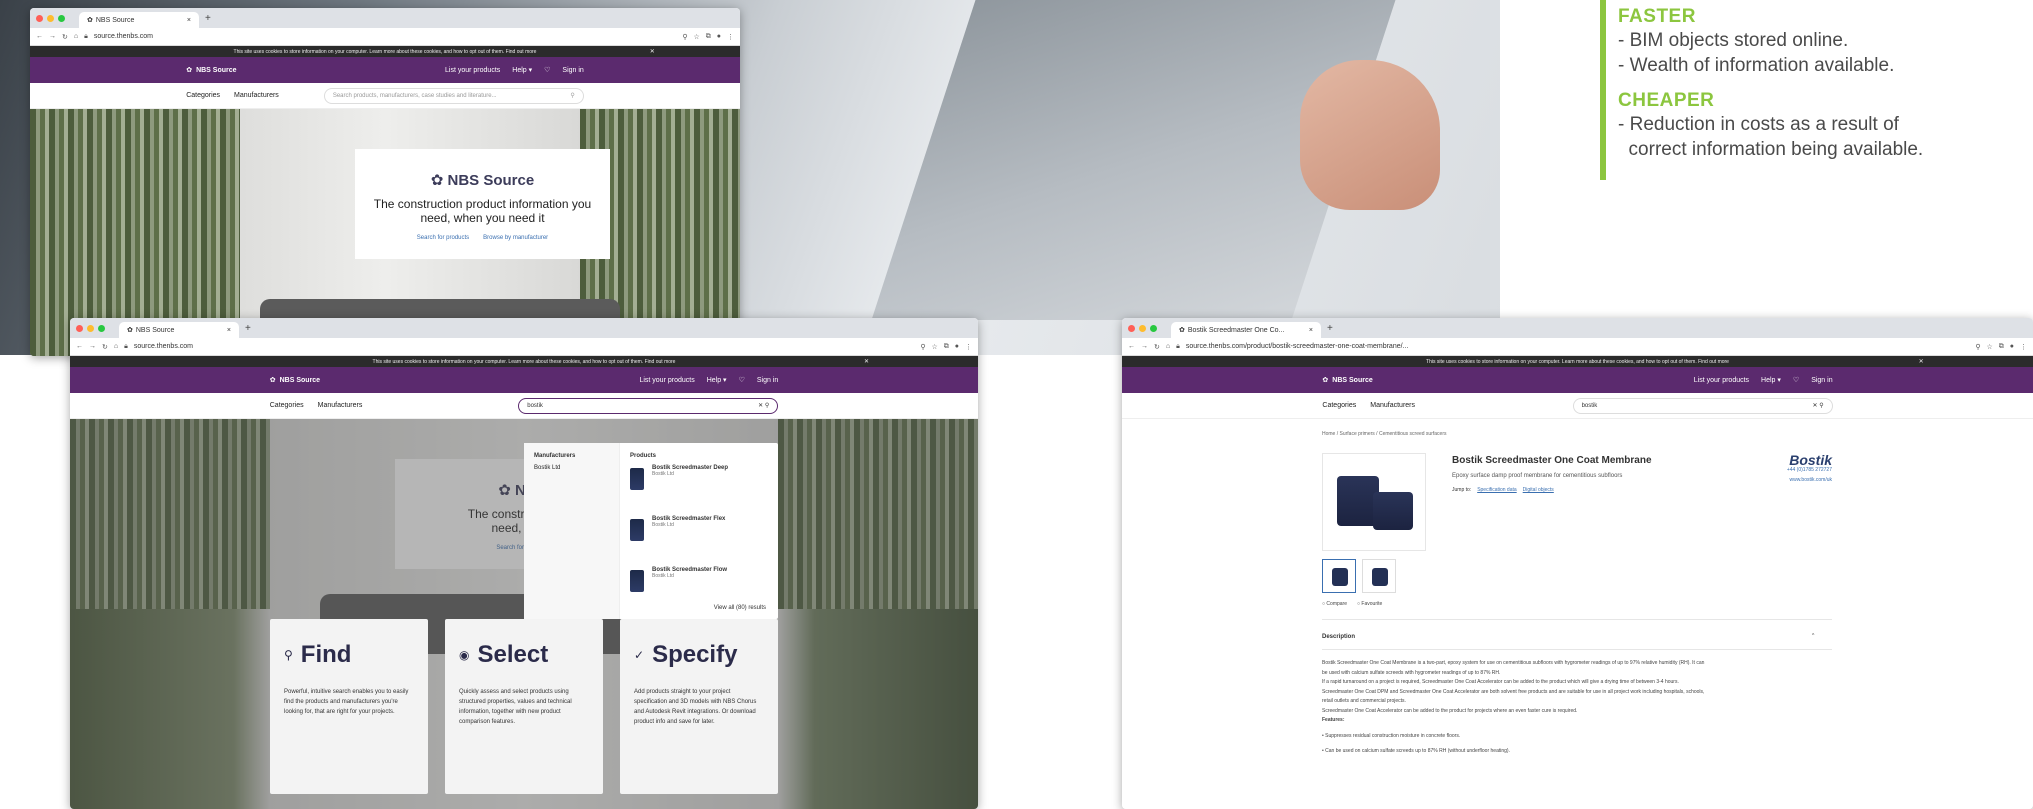 The image size is (2033, 809). I want to click on browser-tab: ✿ Bostik Screedmaster One Co... ×, so click(1246, 330).